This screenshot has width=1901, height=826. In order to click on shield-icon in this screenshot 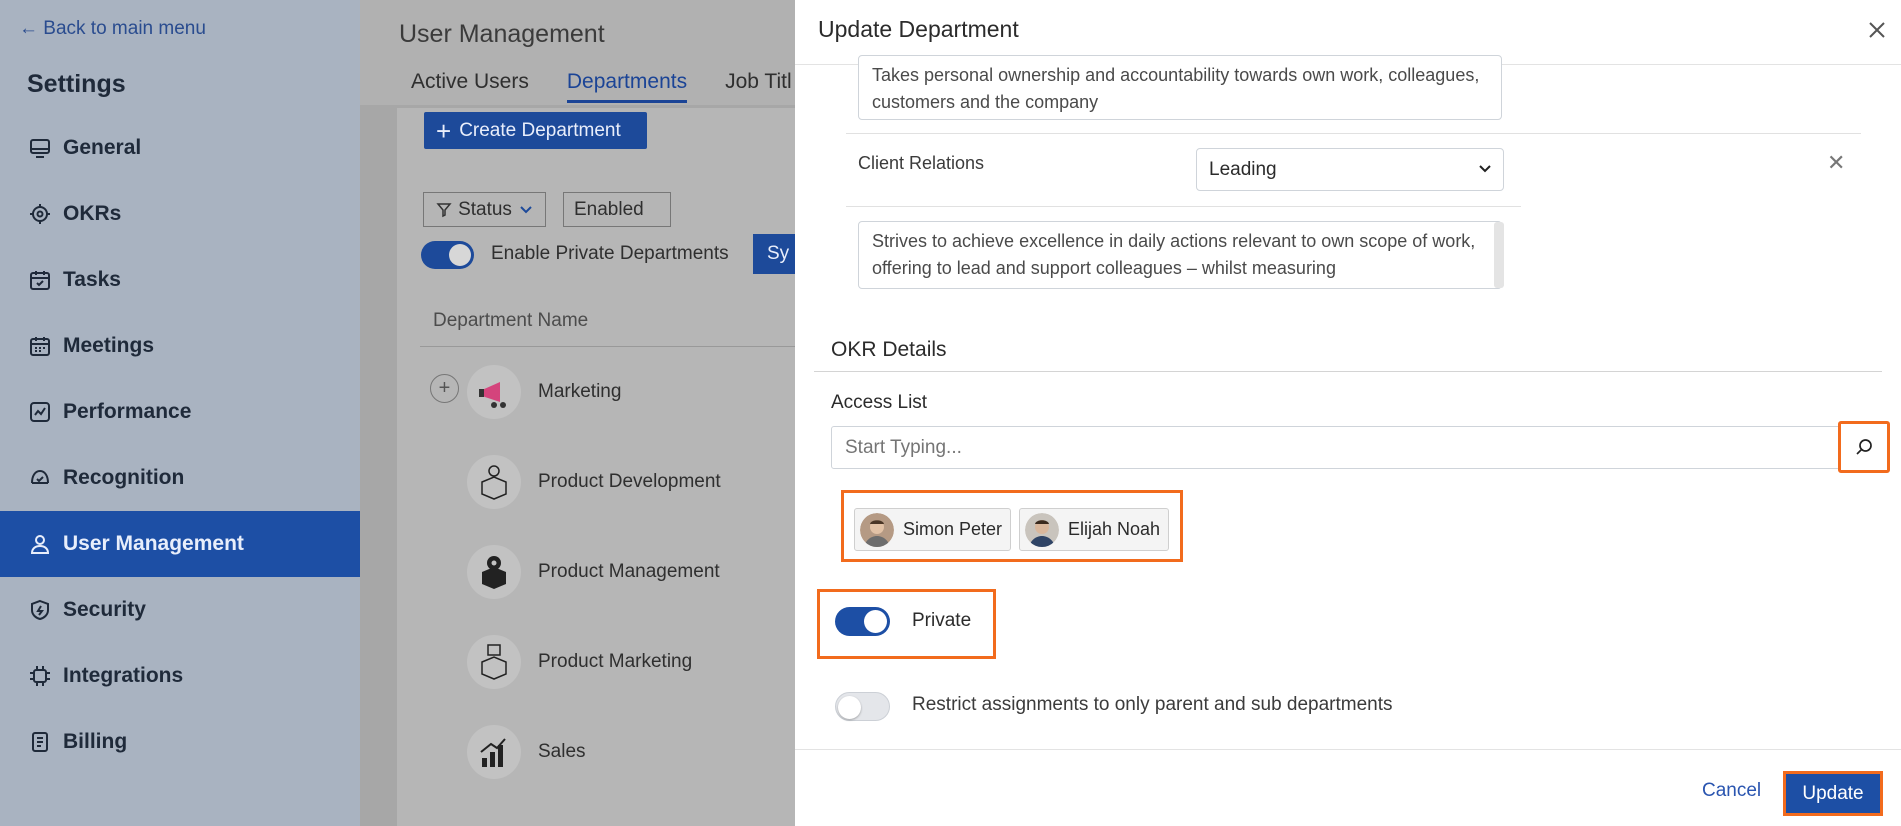, I will do `click(40, 610)`.